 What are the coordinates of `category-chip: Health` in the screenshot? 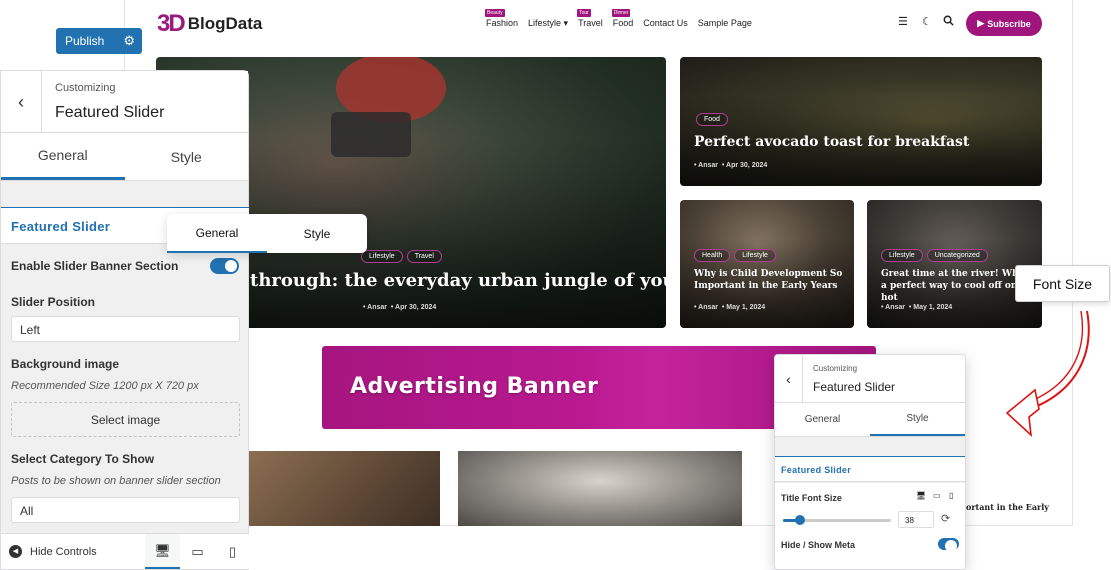 It's located at (712, 255).